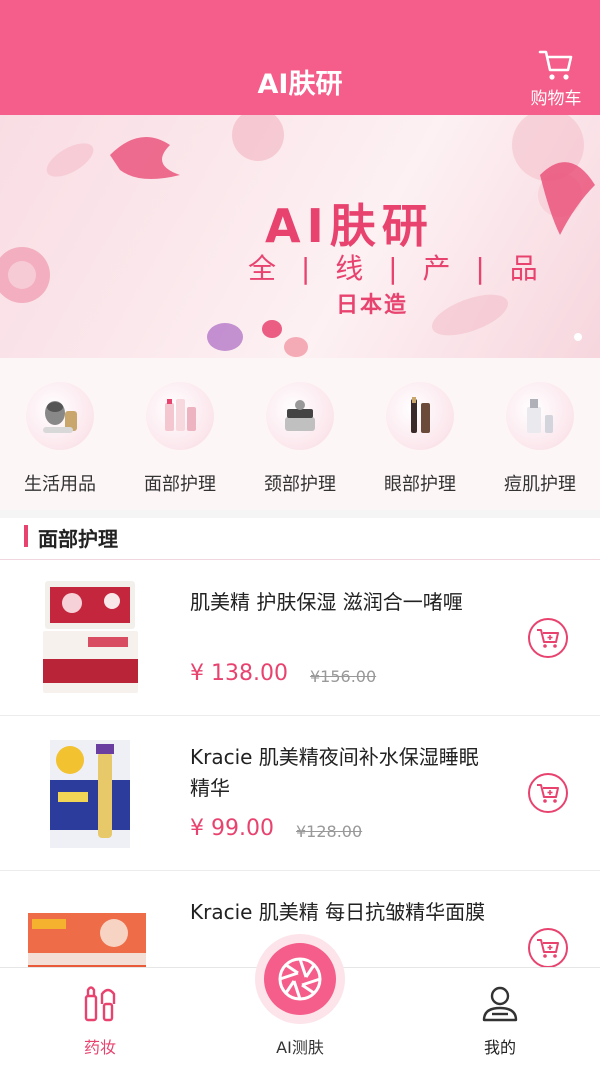 This screenshot has width=600, height=1067. What do you see at coordinates (78, 539) in the screenshot?
I see `section-title: 面部护理` at bounding box center [78, 539].